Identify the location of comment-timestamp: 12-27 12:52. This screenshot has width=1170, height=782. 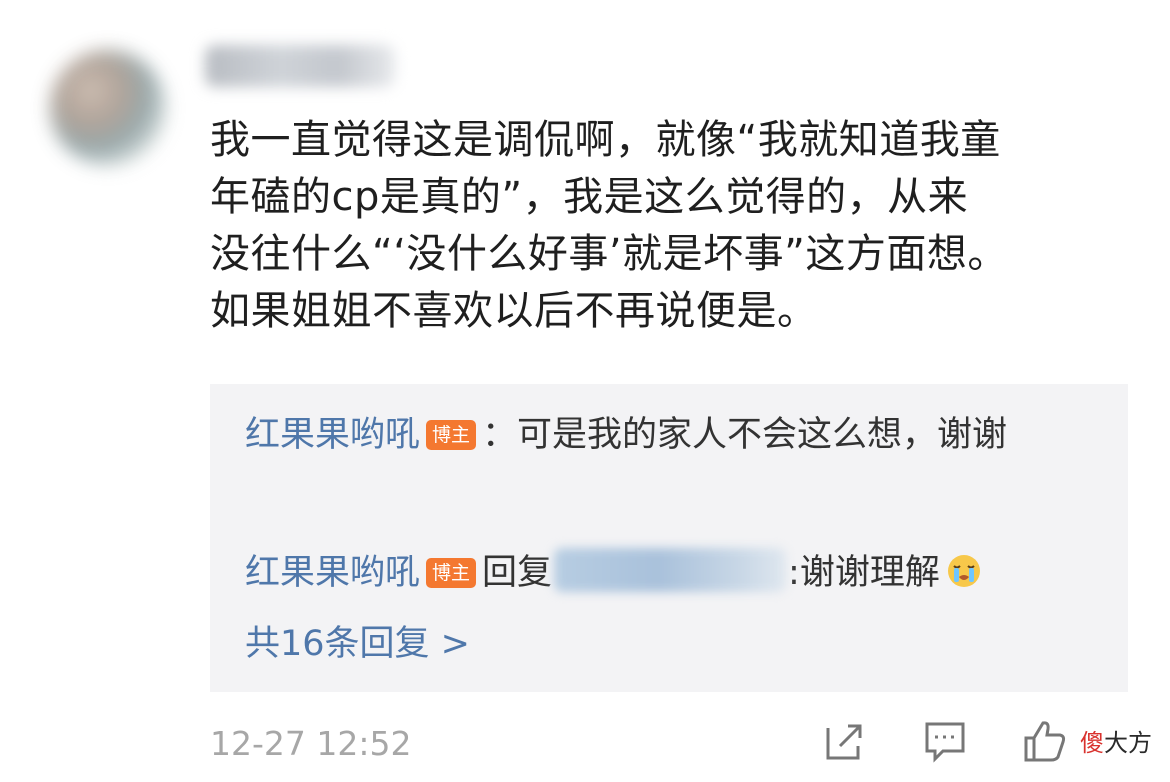
(311, 743).